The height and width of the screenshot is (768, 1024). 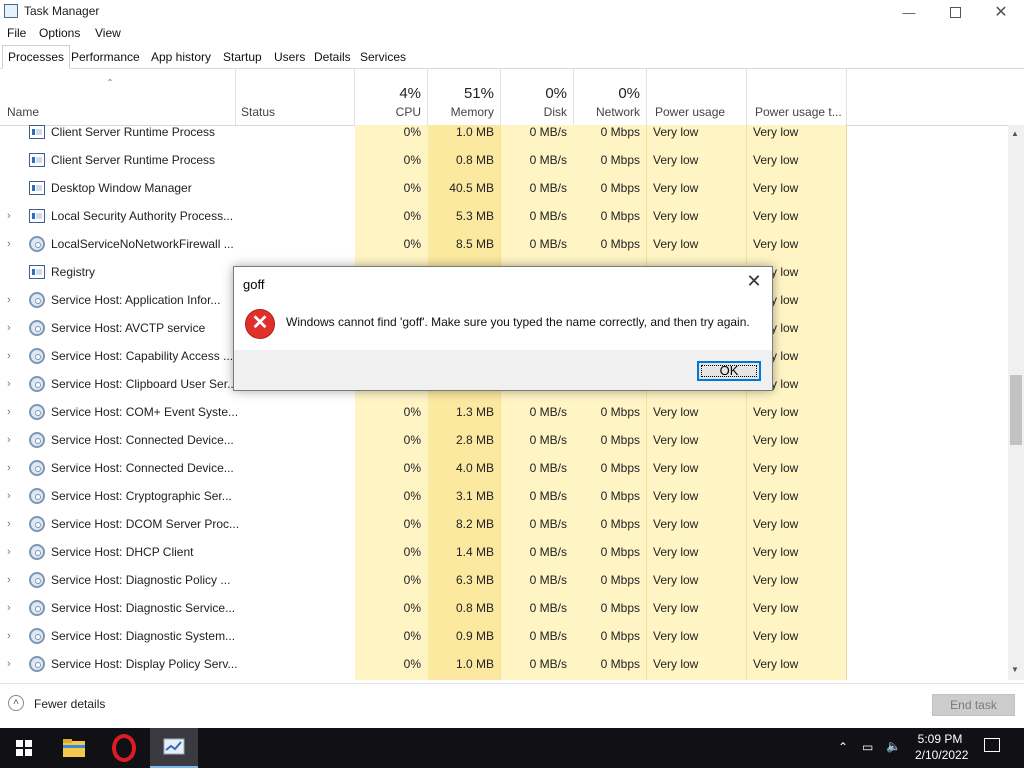 What do you see at coordinates (1015, 133) in the screenshot?
I see `scroll-up-icon: ▲` at bounding box center [1015, 133].